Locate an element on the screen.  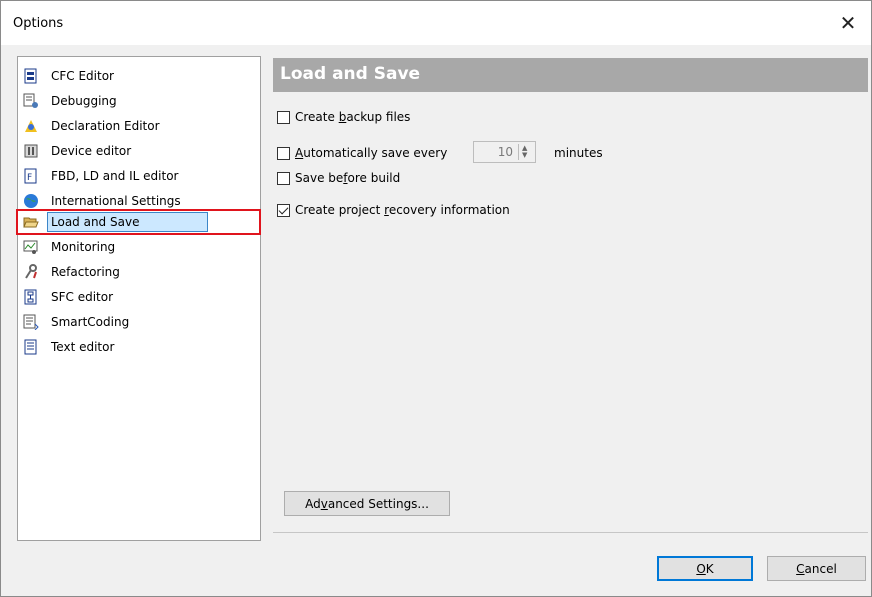
sidebar-item-device-editor: Device editor is located at coordinates (138, 151).